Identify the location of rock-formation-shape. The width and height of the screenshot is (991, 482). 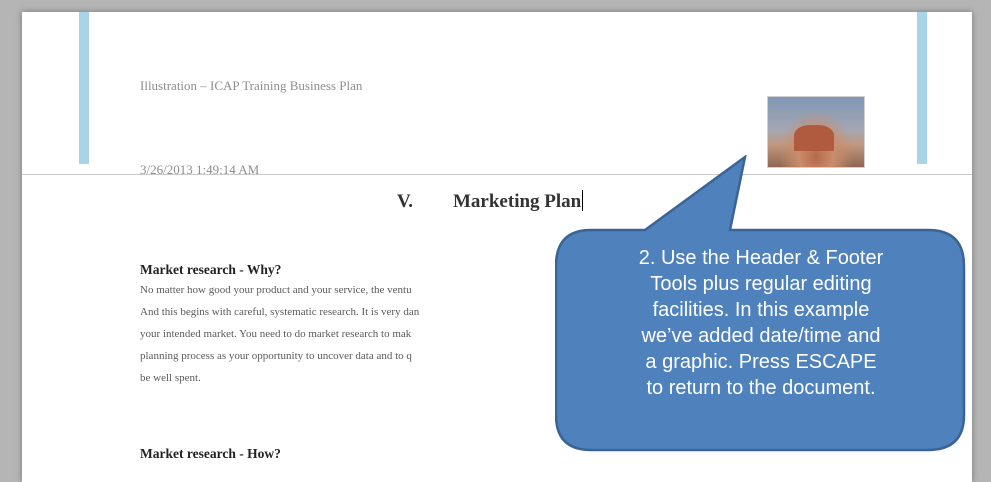
(814, 138).